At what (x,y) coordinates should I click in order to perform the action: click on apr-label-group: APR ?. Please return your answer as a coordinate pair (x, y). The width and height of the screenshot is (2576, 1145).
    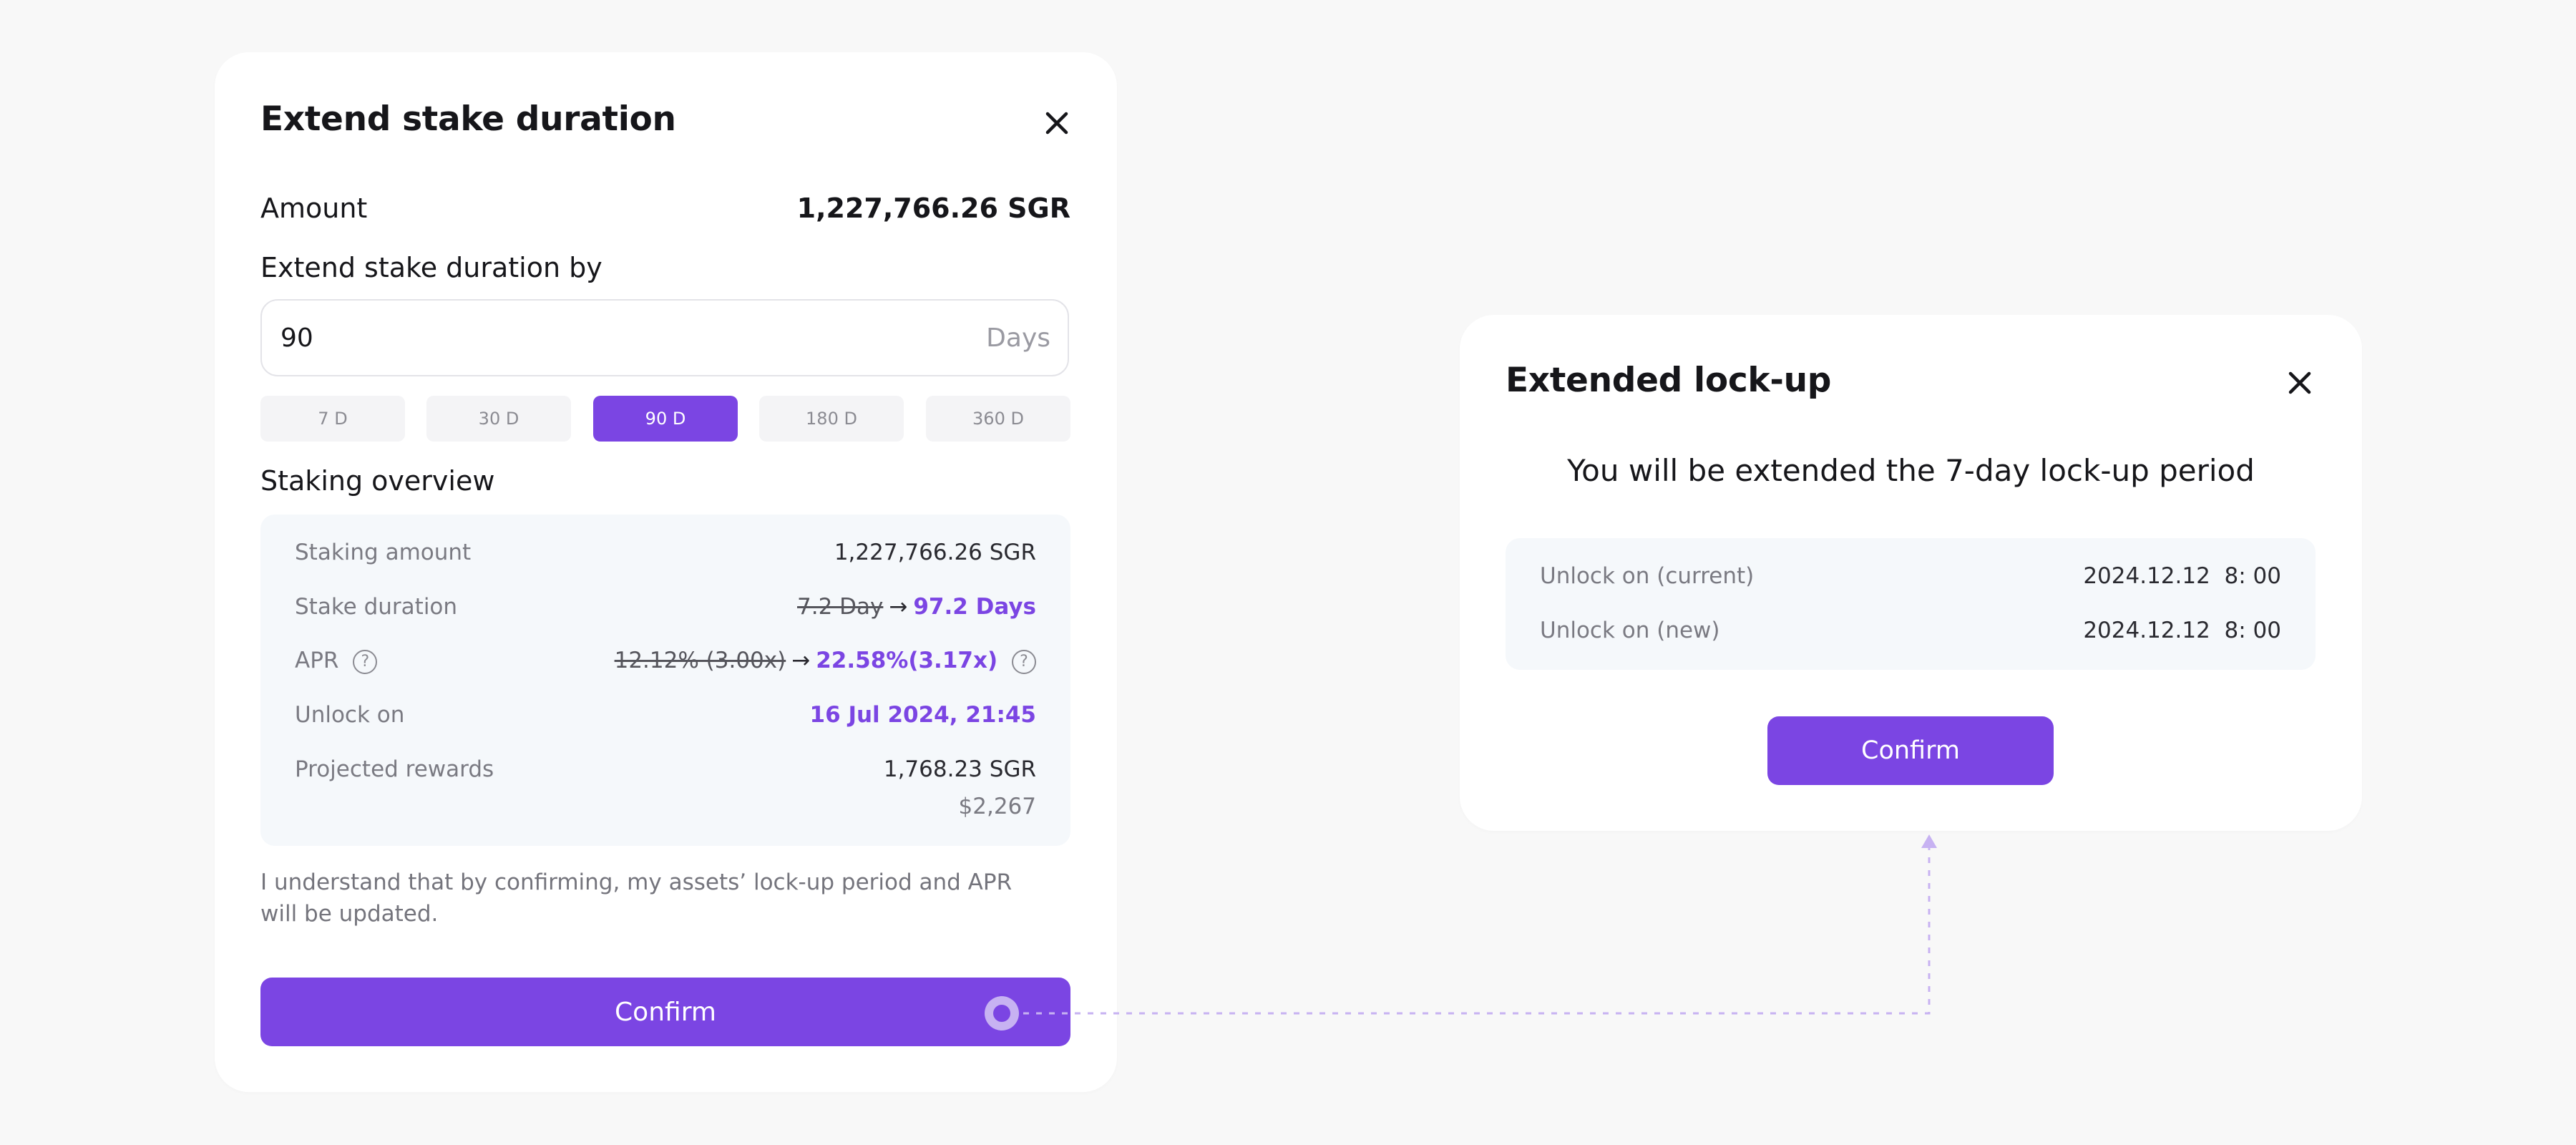
    Looking at the image, I should click on (336, 661).